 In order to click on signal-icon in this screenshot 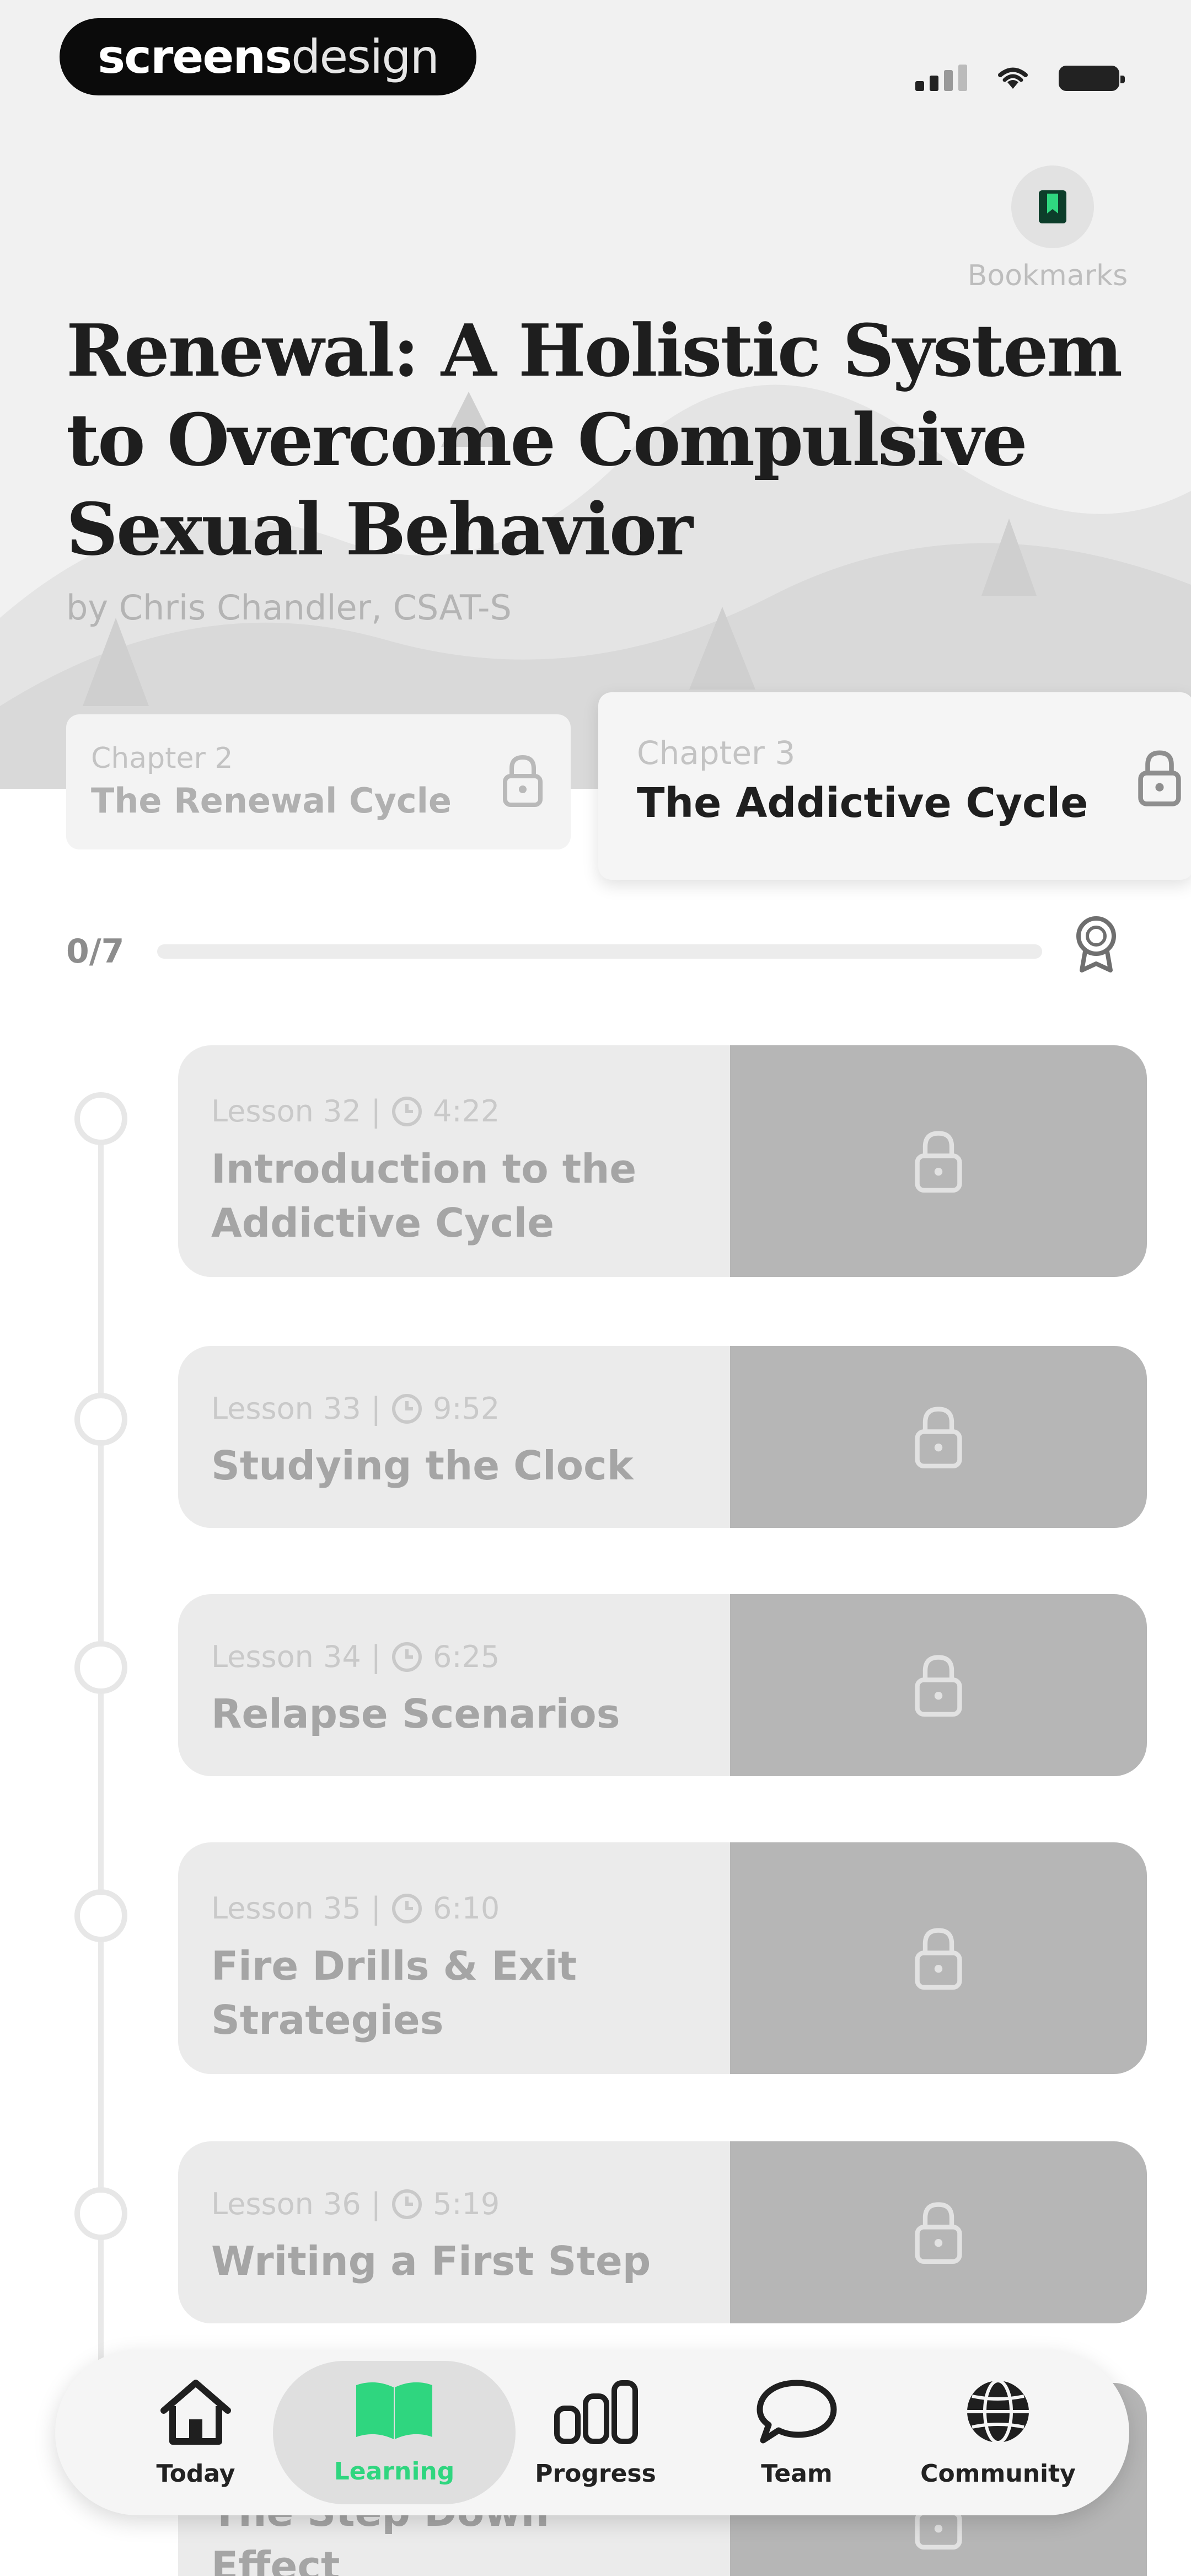, I will do `click(941, 78)`.